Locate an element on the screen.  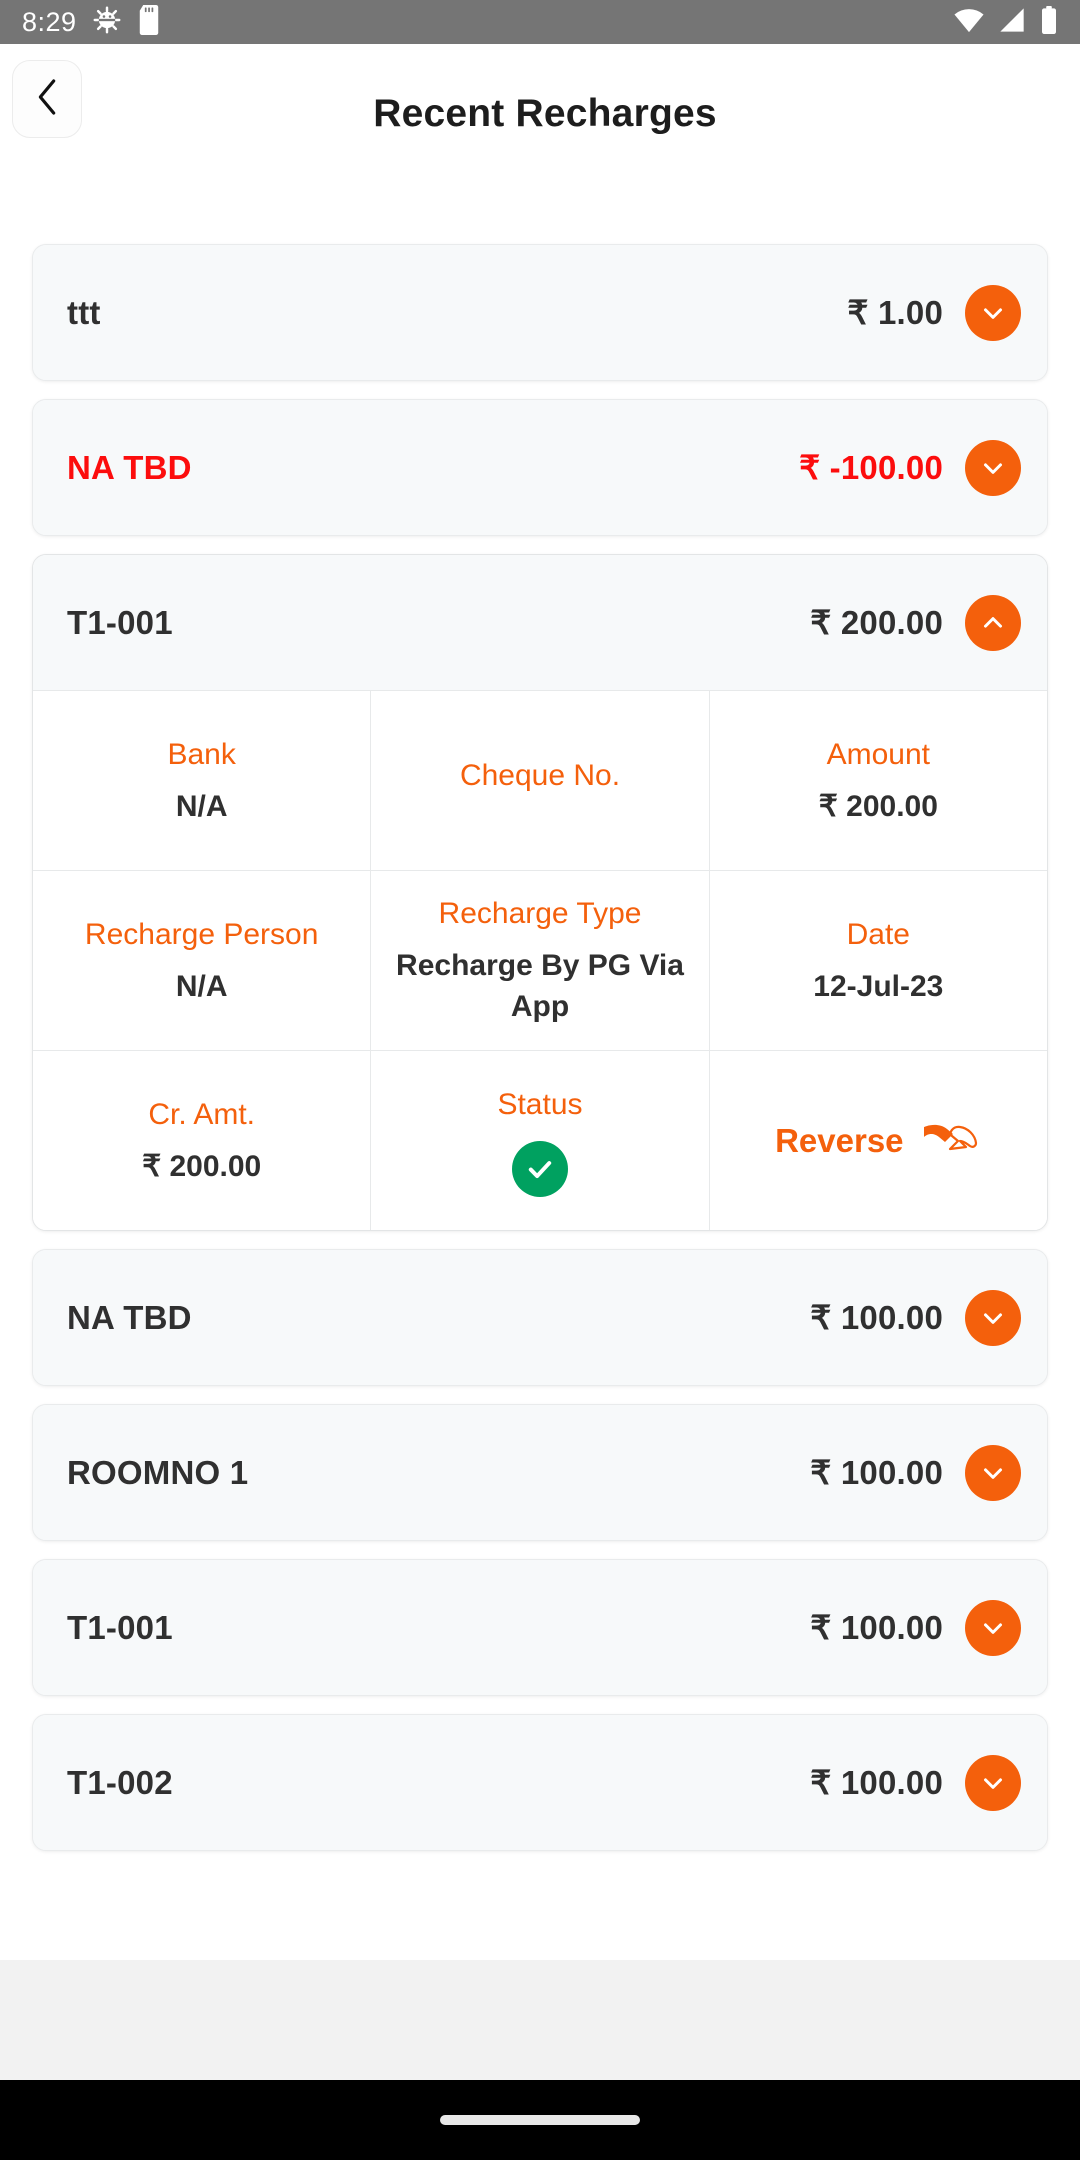
status-bar: 8:29 is located at coordinates (540, 22).